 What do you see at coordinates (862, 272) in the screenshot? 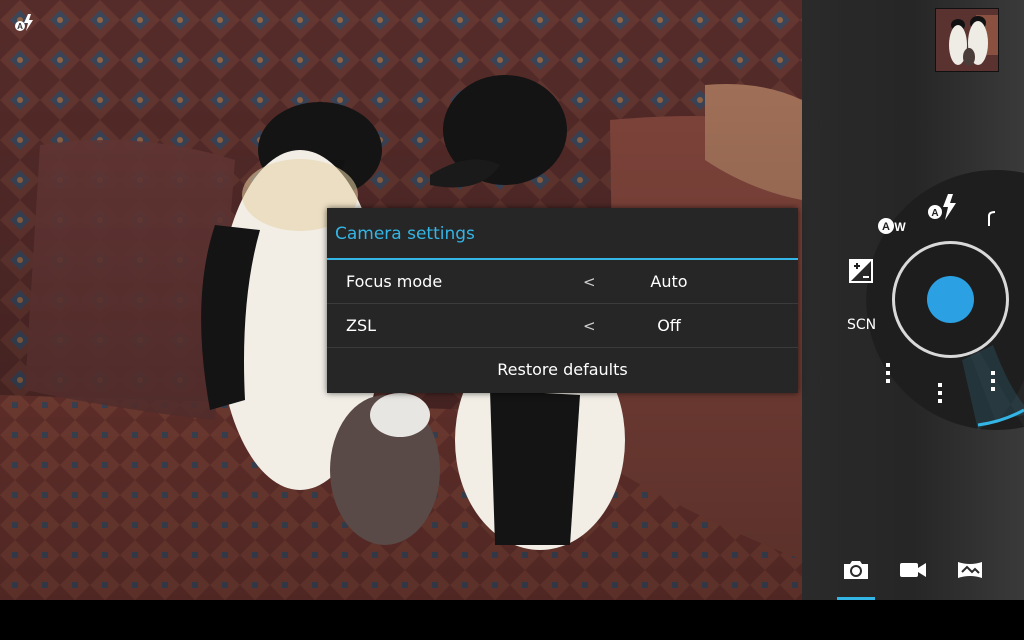
I see `exposure-icon` at bounding box center [862, 272].